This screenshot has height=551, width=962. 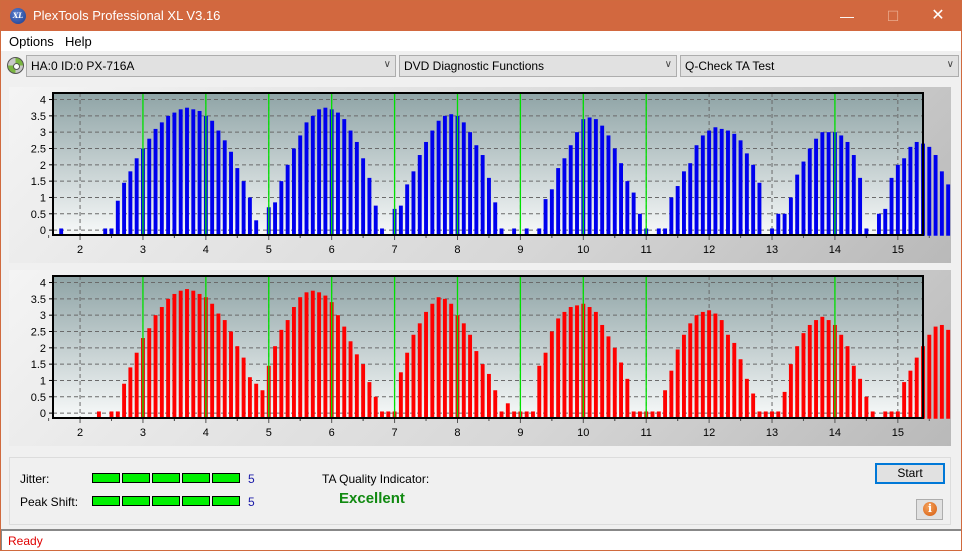 I want to click on menu-options: Options, so click(x=31, y=41).